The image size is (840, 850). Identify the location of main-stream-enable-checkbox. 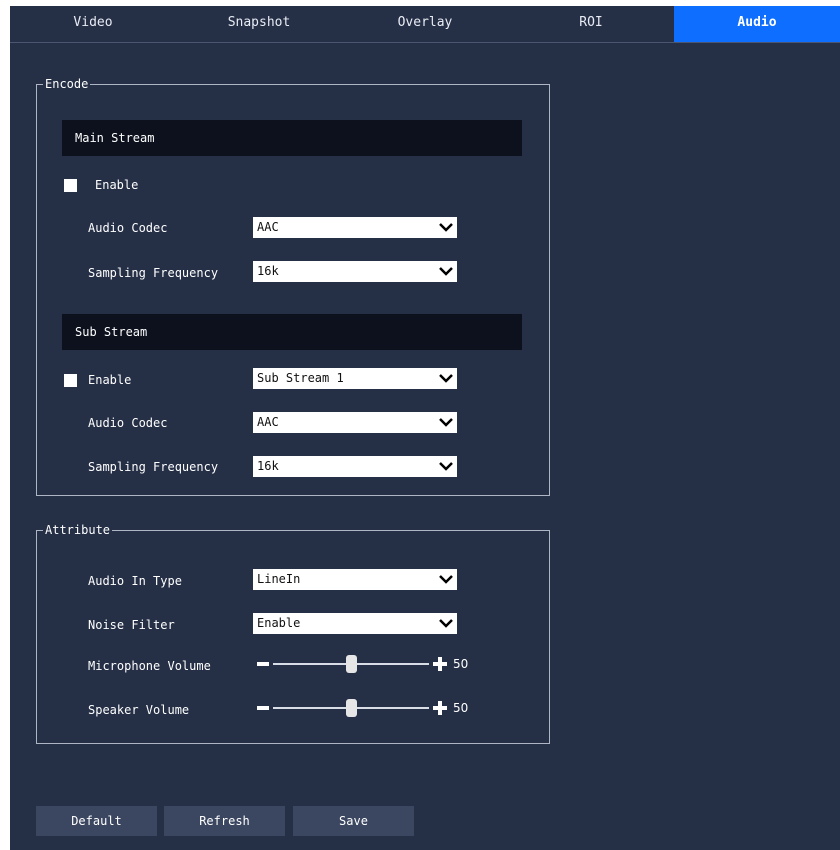
(70, 185).